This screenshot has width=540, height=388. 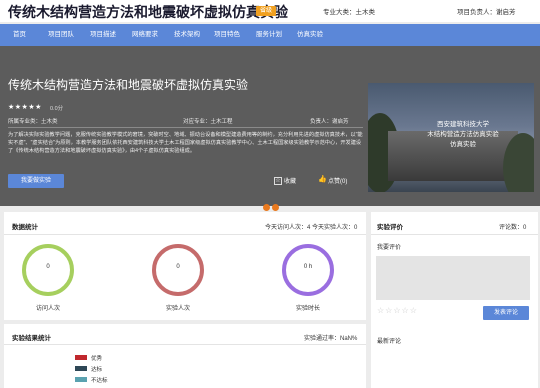 What do you see at coordinates (187, 35) in the screenshot?
I see `nav-item-architecture: 技术架构` at bounding box center [187, 35].